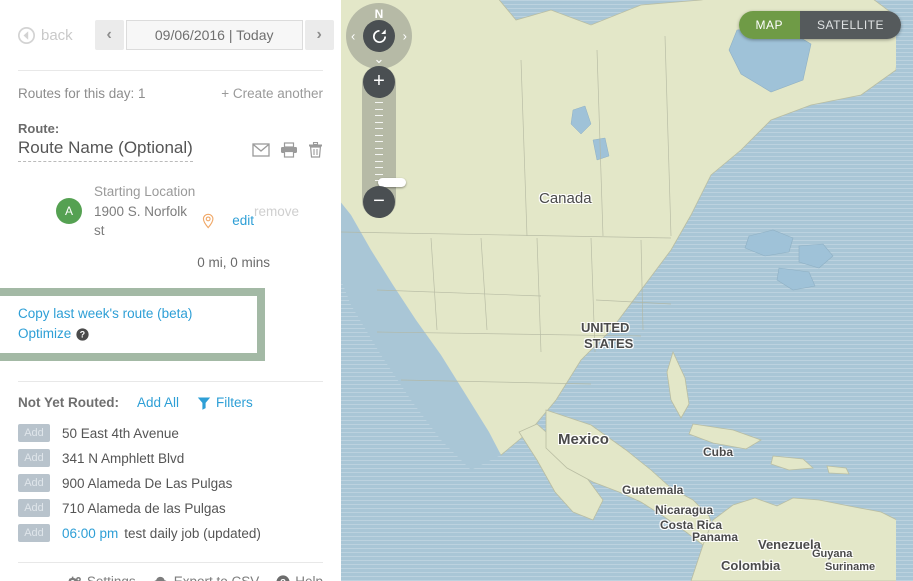 Image resolution: width=913 pixels, height=581 pixels. I want to click on stop-address: 1900 S. Norfolk st, so click(141, 221).